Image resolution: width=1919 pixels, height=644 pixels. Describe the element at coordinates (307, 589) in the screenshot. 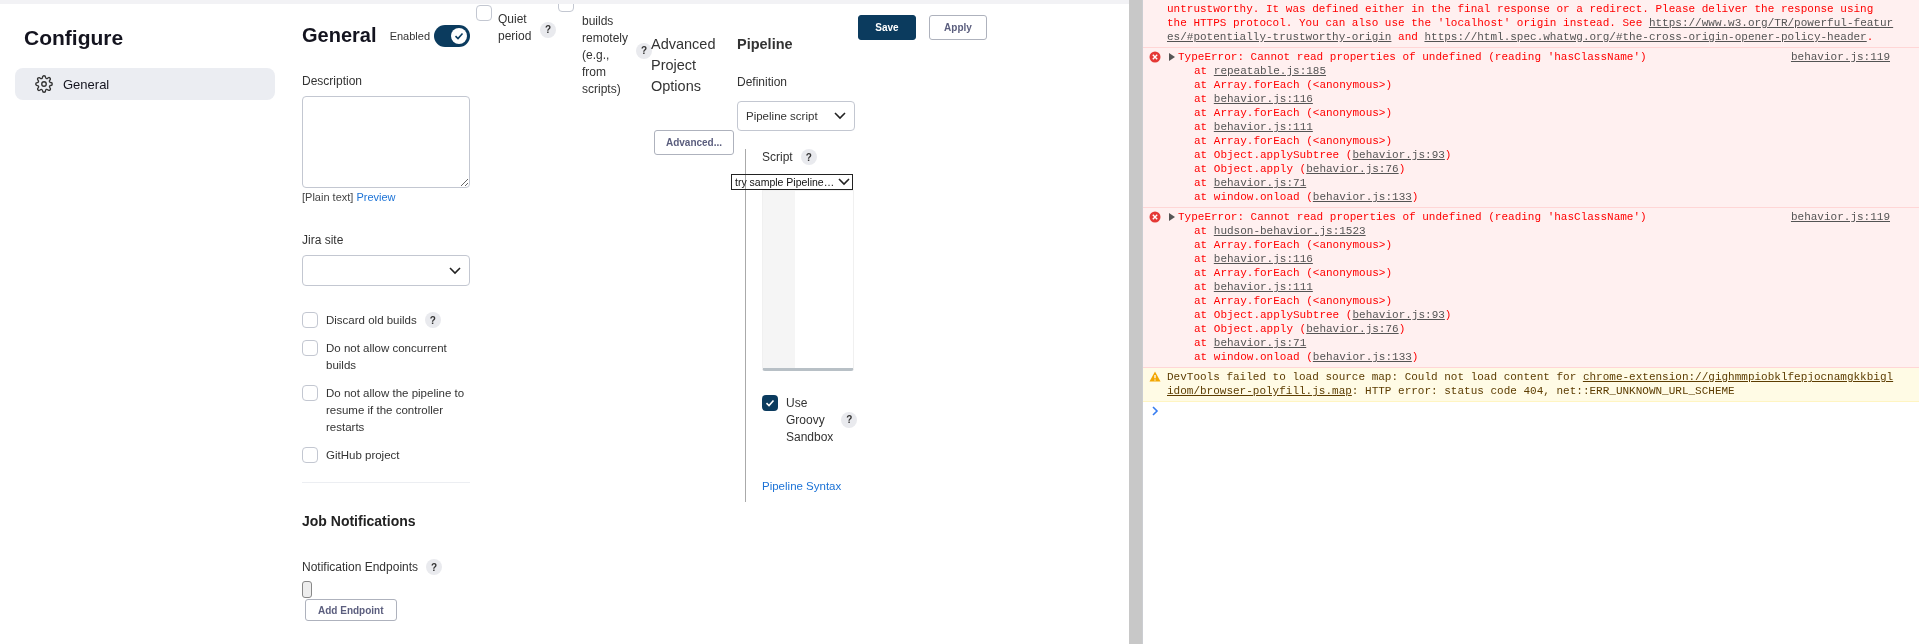

I see `small-button` at that location.